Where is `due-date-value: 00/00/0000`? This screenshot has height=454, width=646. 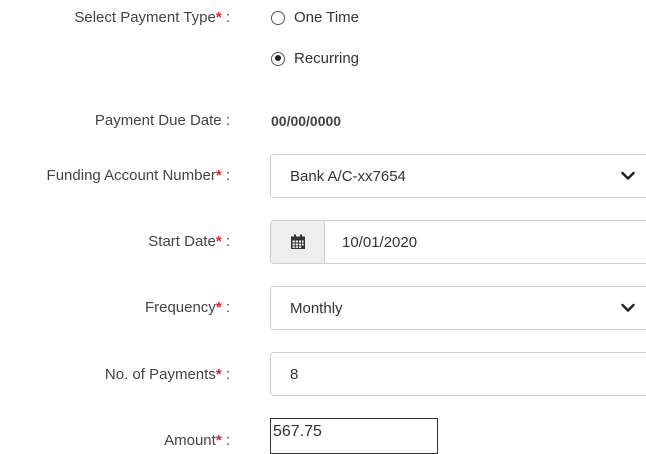
due-date-value: 00/00/0000 is located at coordinates (306, 121).